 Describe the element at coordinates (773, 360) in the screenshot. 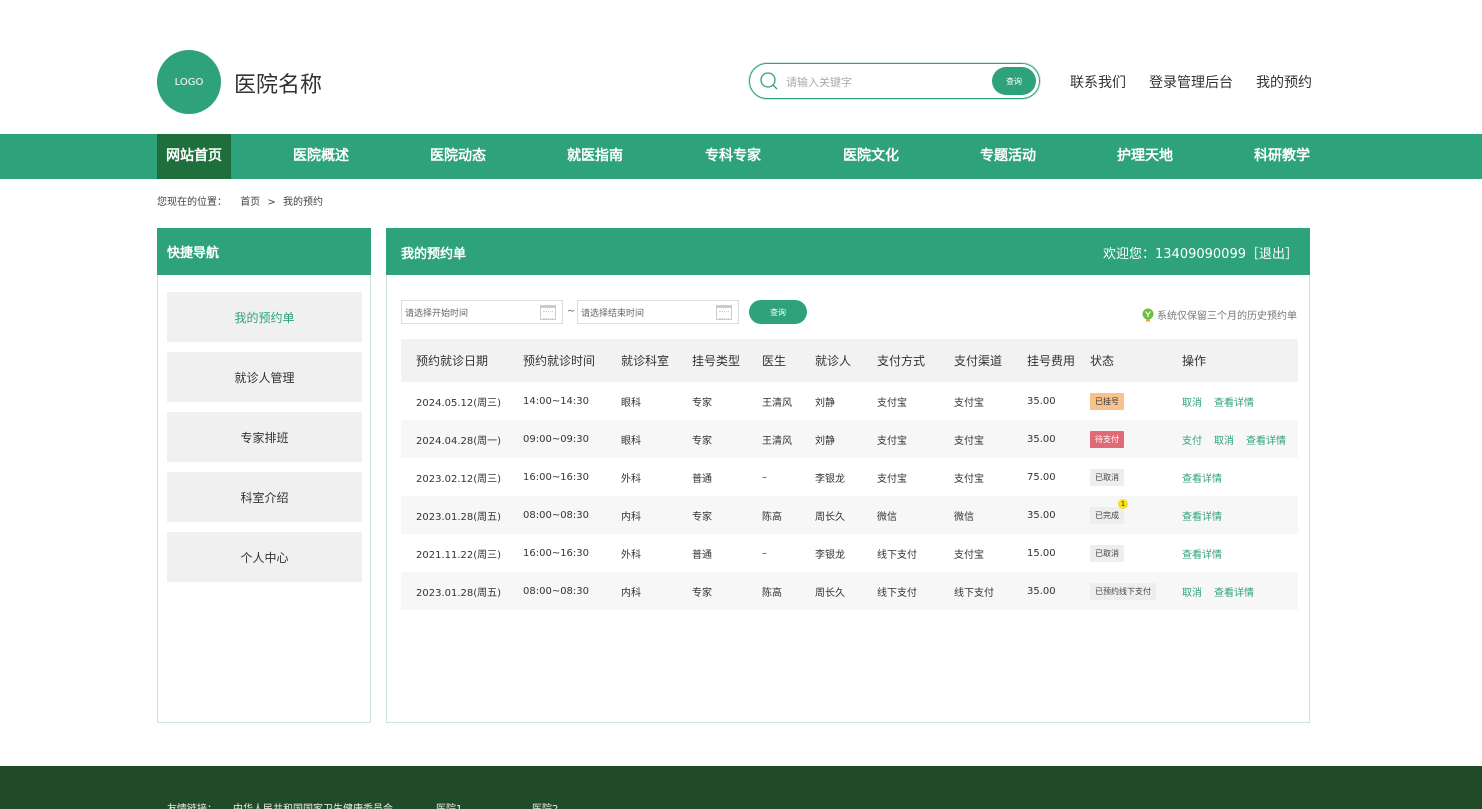

I see `col-doctor: 医生` at that location.